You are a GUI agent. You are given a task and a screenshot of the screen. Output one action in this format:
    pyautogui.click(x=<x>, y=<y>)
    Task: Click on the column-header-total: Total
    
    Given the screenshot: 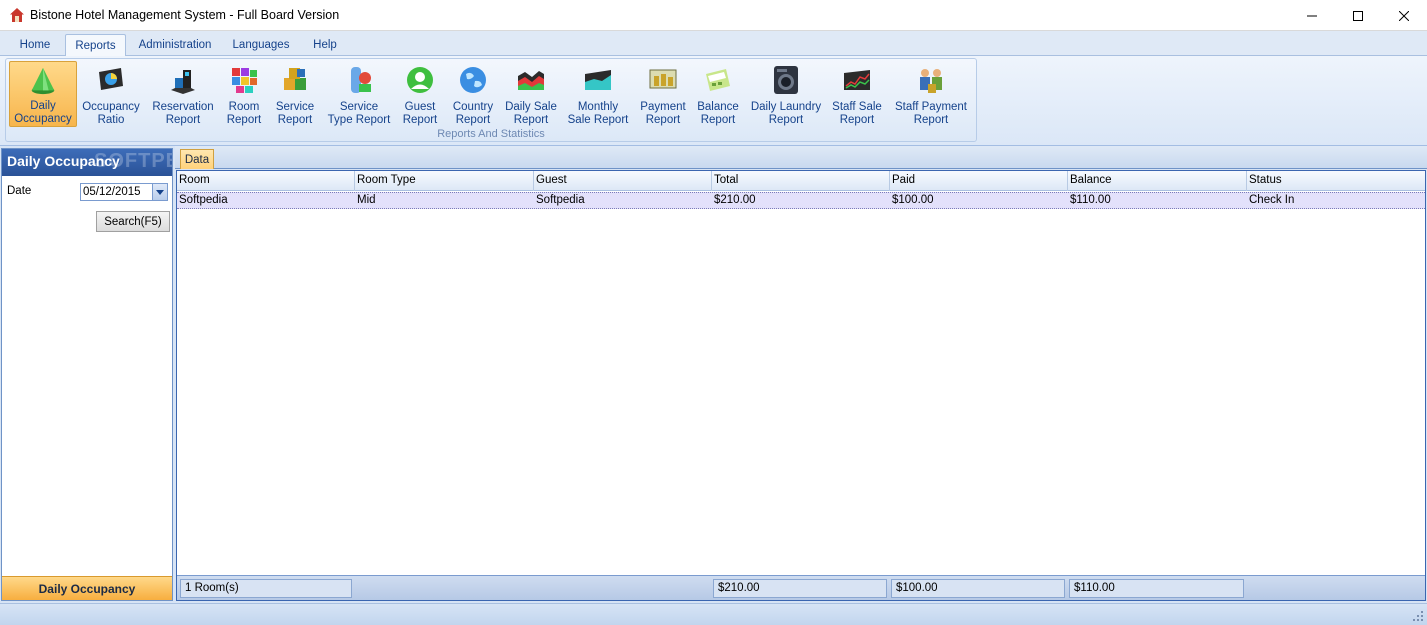 What is the action you would take?
    pyautogui.click(x=801, y=181)
    